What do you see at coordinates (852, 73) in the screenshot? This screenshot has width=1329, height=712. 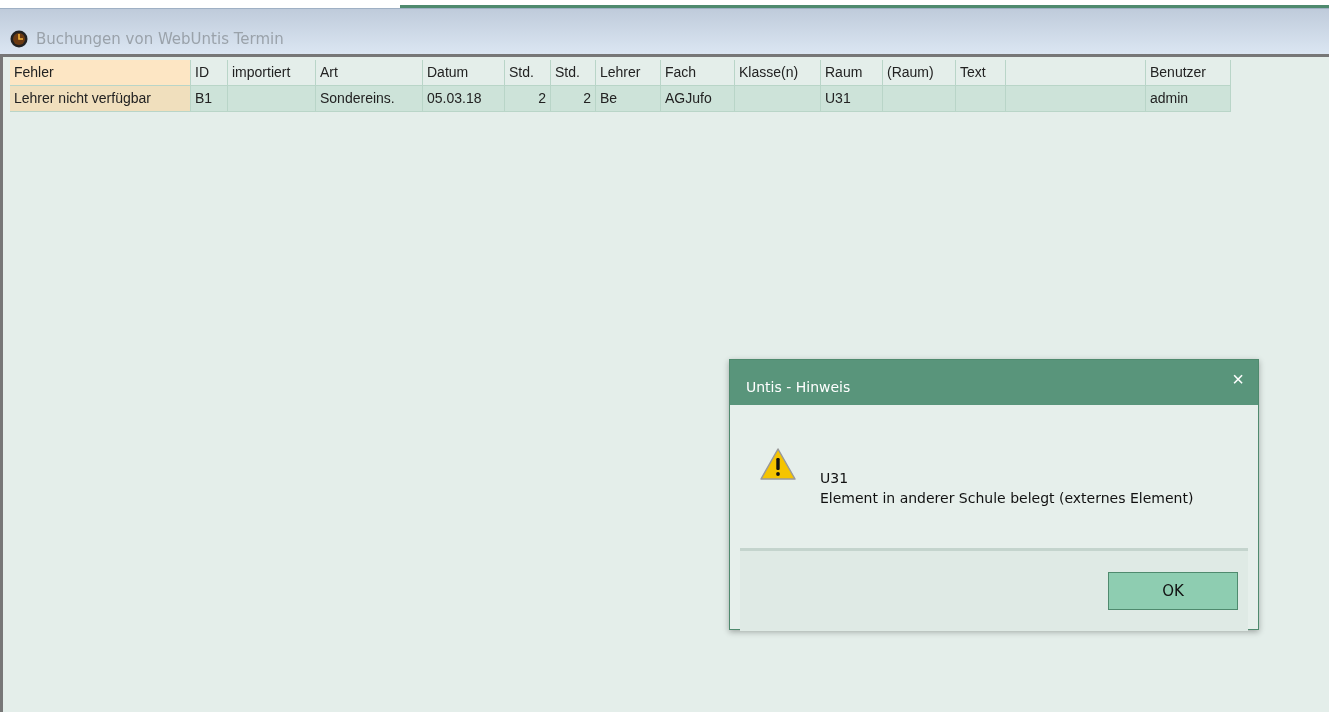 I see `column-header: Raum` at bounding box center [852, 73].